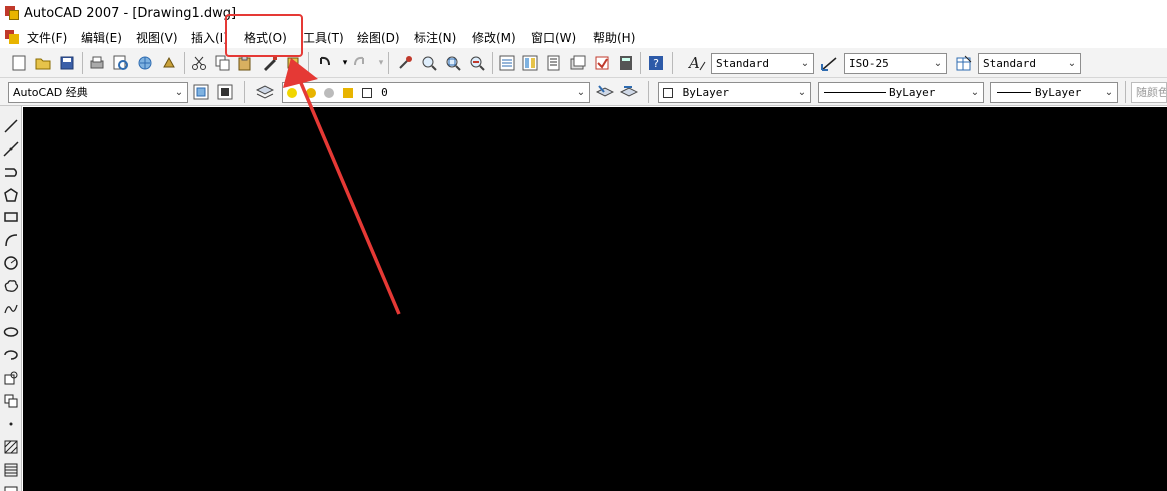  What do you see at coordinates (378, 38) in the screenshot?
I see `menu-draw: 绘图(D)` at bounding box center [378, 38].